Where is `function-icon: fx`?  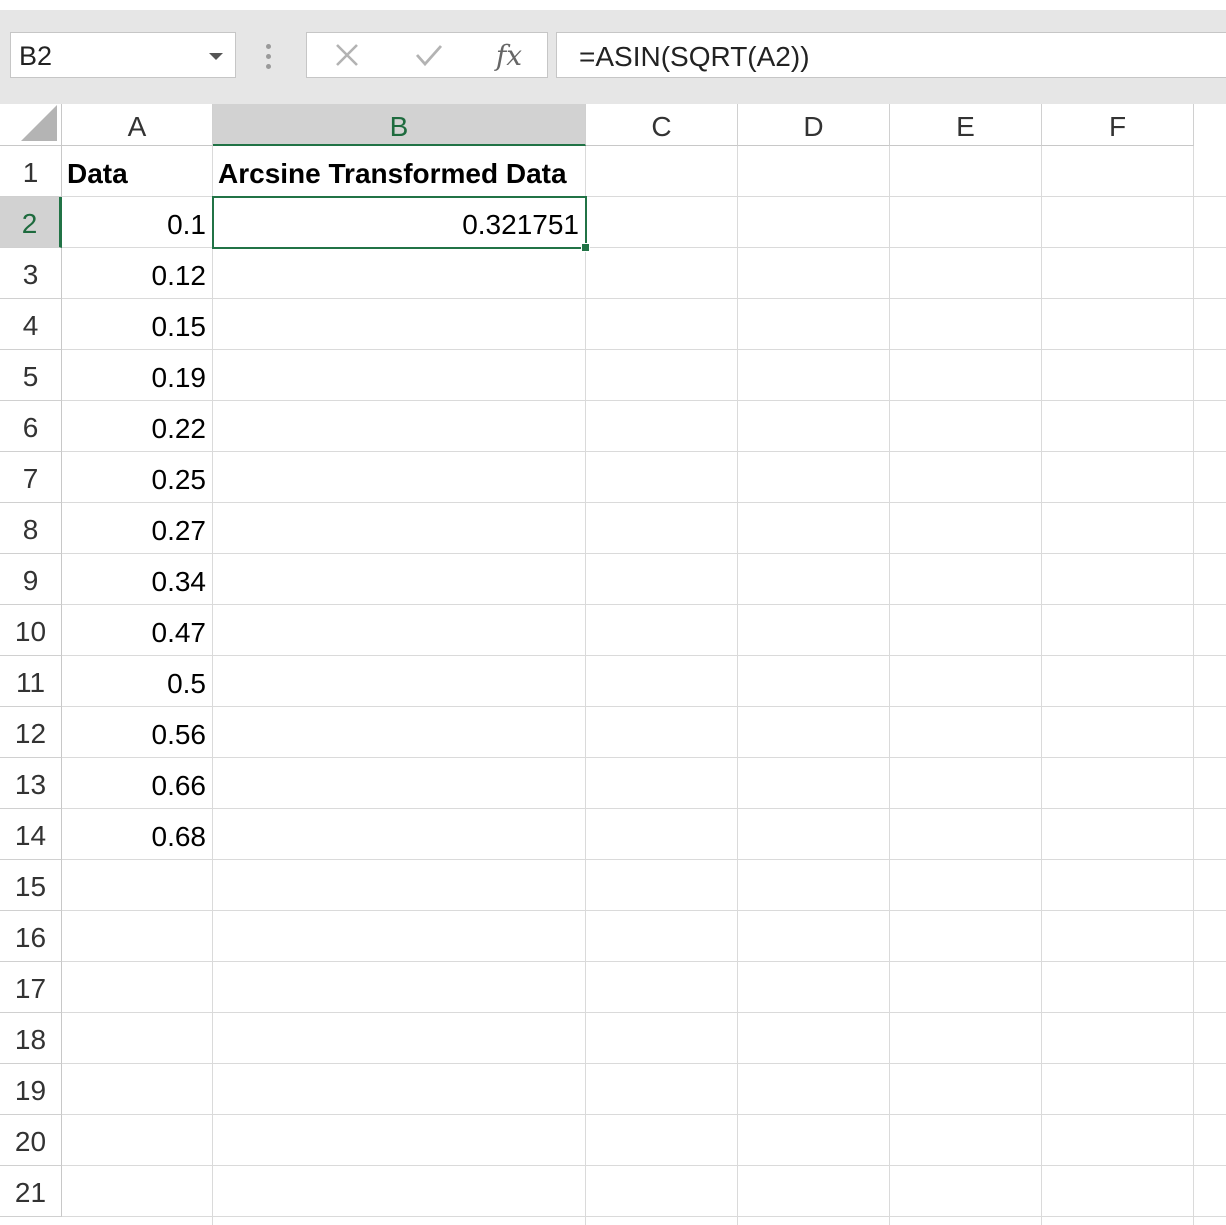
function-icon: fx is located at coordinates (509, 55).